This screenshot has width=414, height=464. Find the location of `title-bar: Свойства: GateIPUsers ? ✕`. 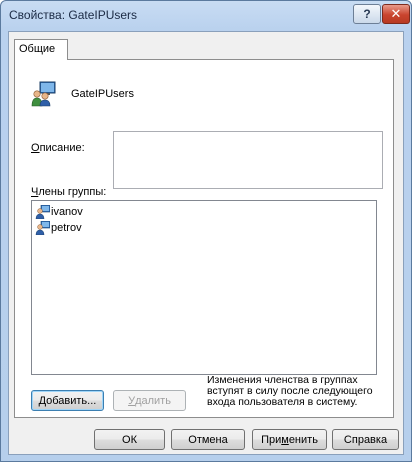

title-bar: Свойства: GateIPUsers ? ✕ is located at coordinates (206, 16).